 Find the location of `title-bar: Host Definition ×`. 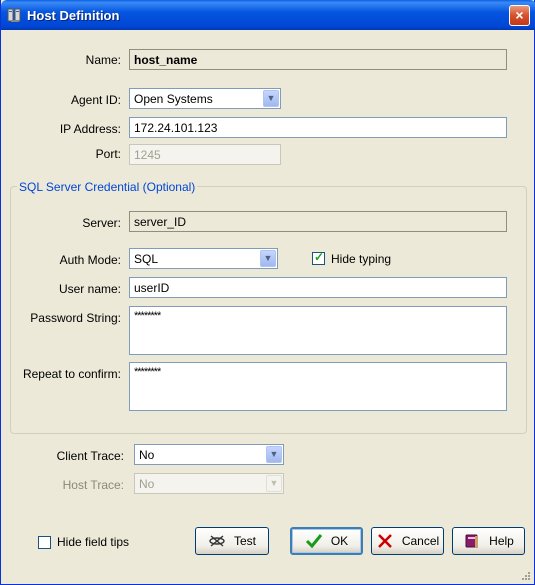

title-bar: Host Definition × is located at coordinates (268, 15).